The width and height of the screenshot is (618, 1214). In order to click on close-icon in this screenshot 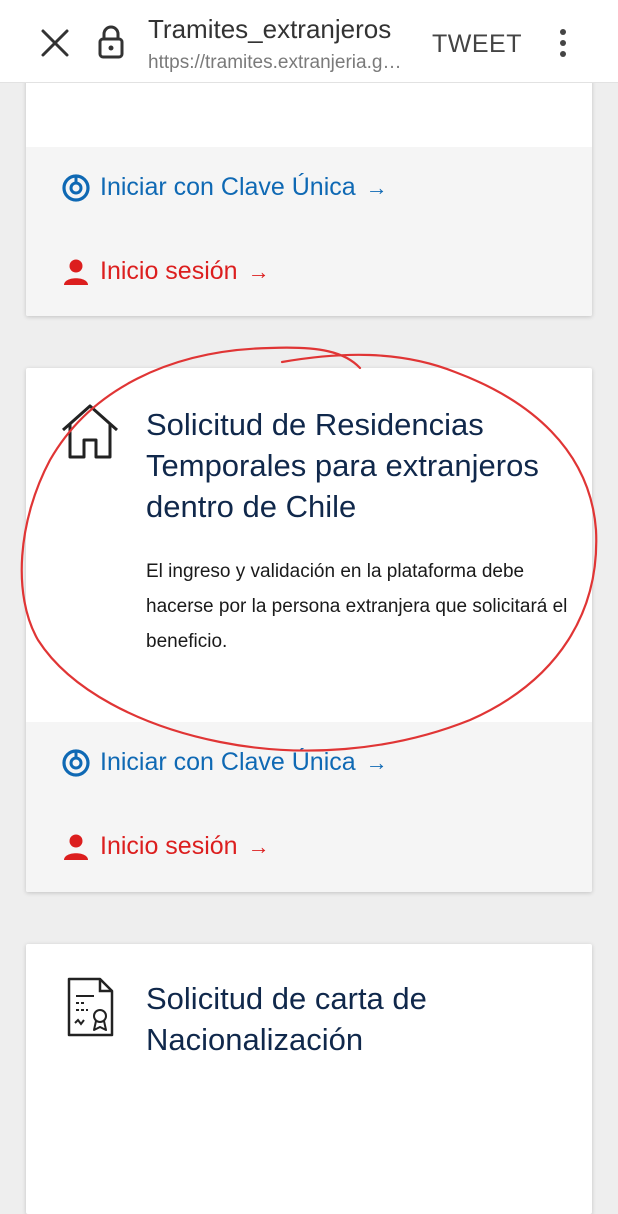, I will do `click(55, 43)`.